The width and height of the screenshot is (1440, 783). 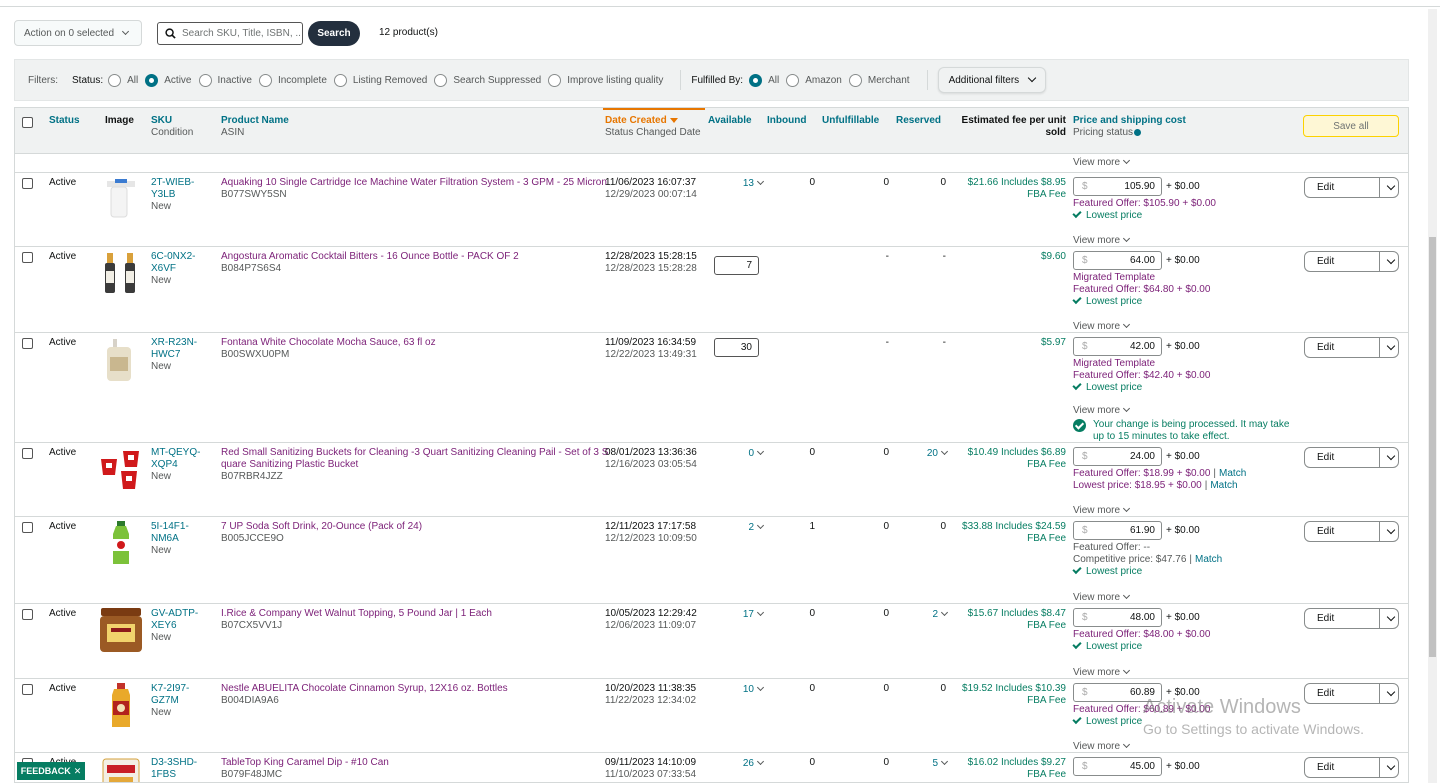 What do you see at coordinates (168, 80) in the screenshot?
I see `status-filter-option: Active` at bounding box center [168, 80].